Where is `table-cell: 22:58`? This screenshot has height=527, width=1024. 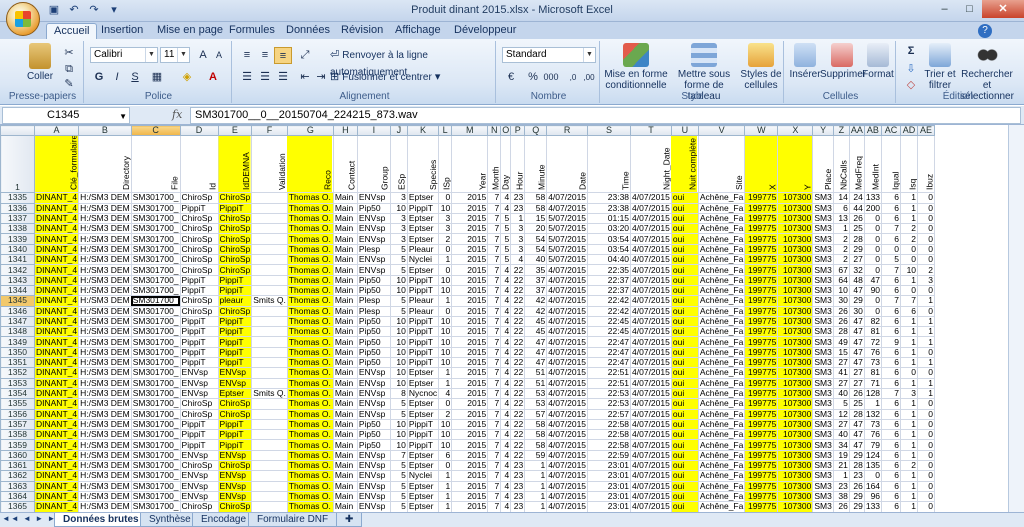 table-cell: 22:58 is located at coordinates (609, 424).